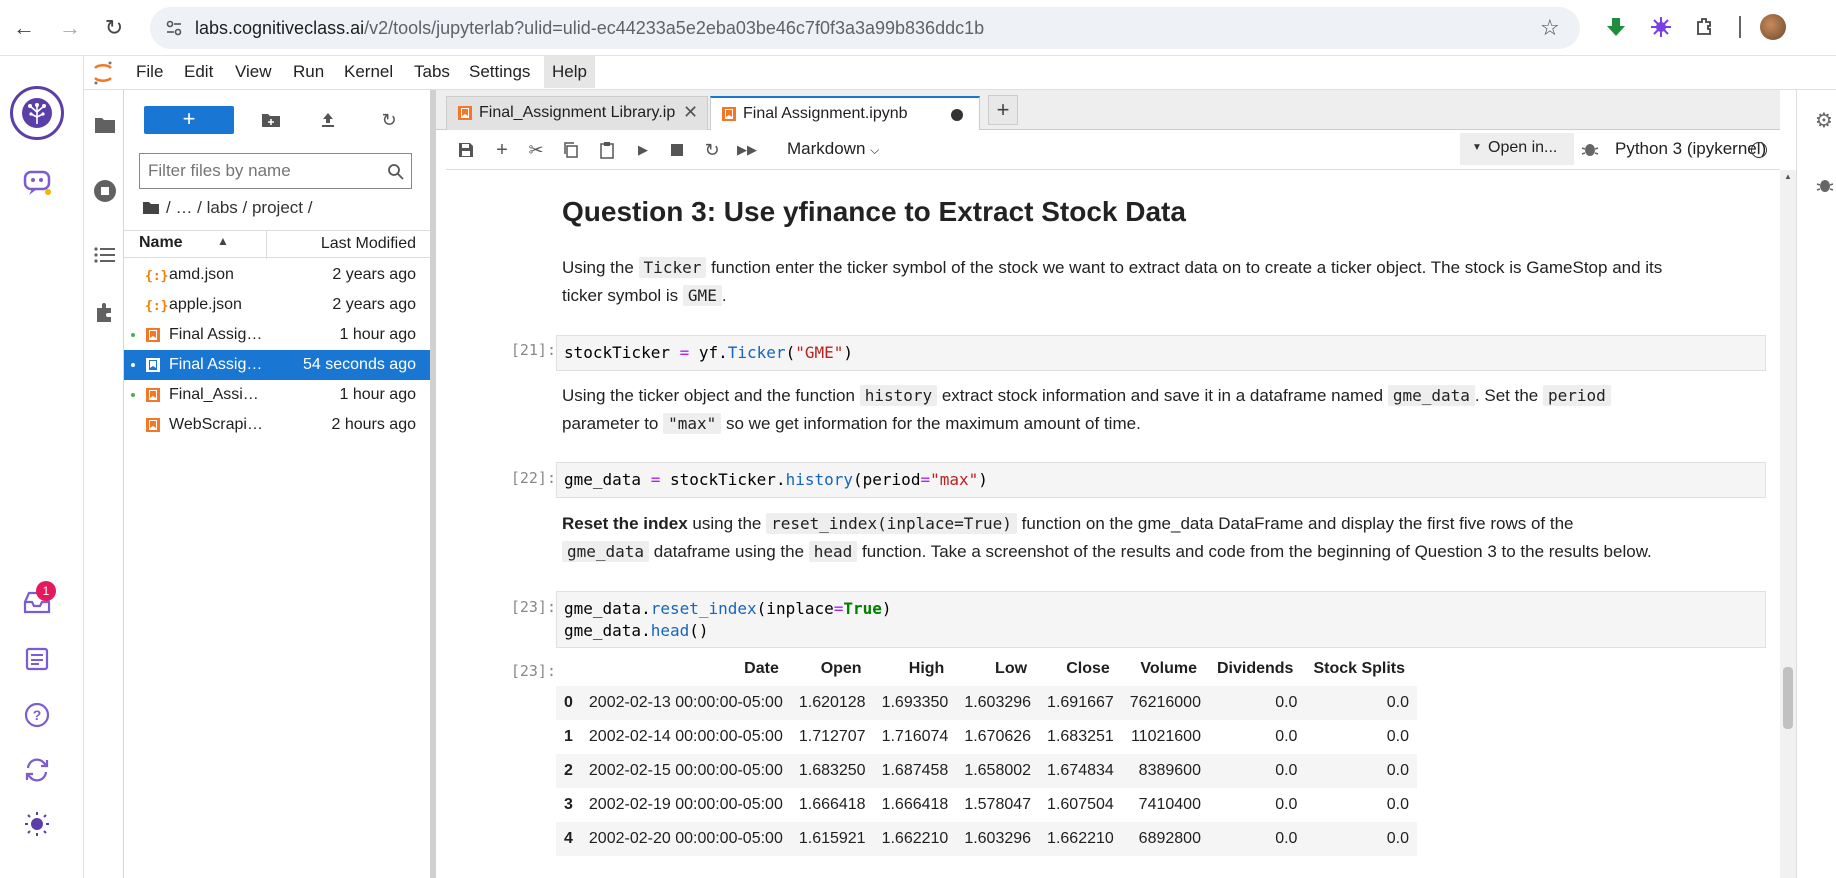 The height and width of the screenshot is (878, 1836). What do you see at coordinates (1080, 736) in the screenshot?
I see `dataframe-cell: 1.683251` at bounding box center [1080, 736].